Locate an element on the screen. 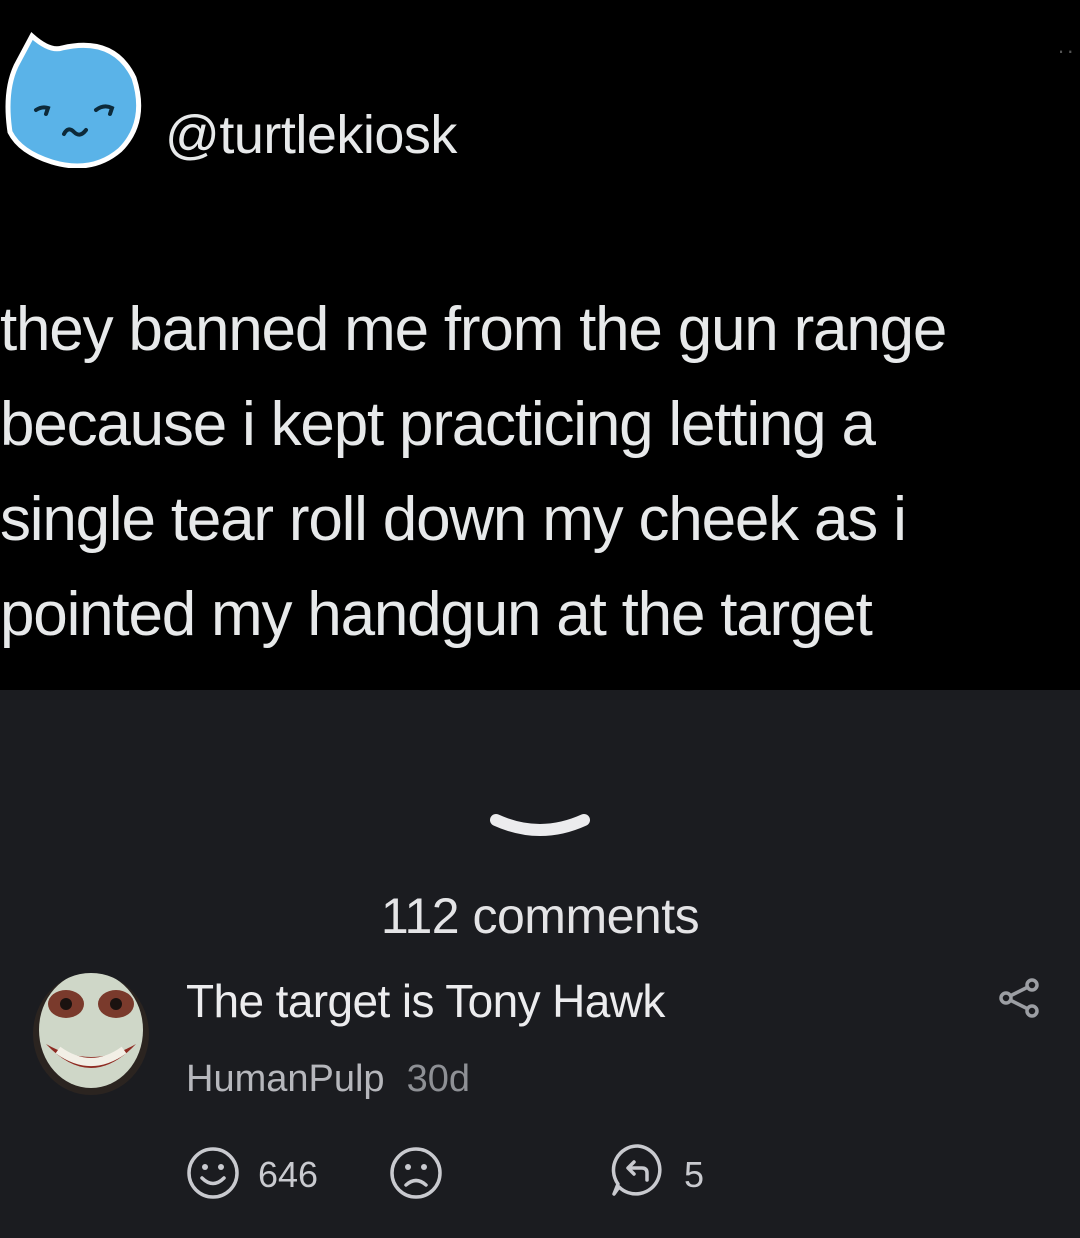  comment-author: HumanPulp is located at coordinates (285, 1079).